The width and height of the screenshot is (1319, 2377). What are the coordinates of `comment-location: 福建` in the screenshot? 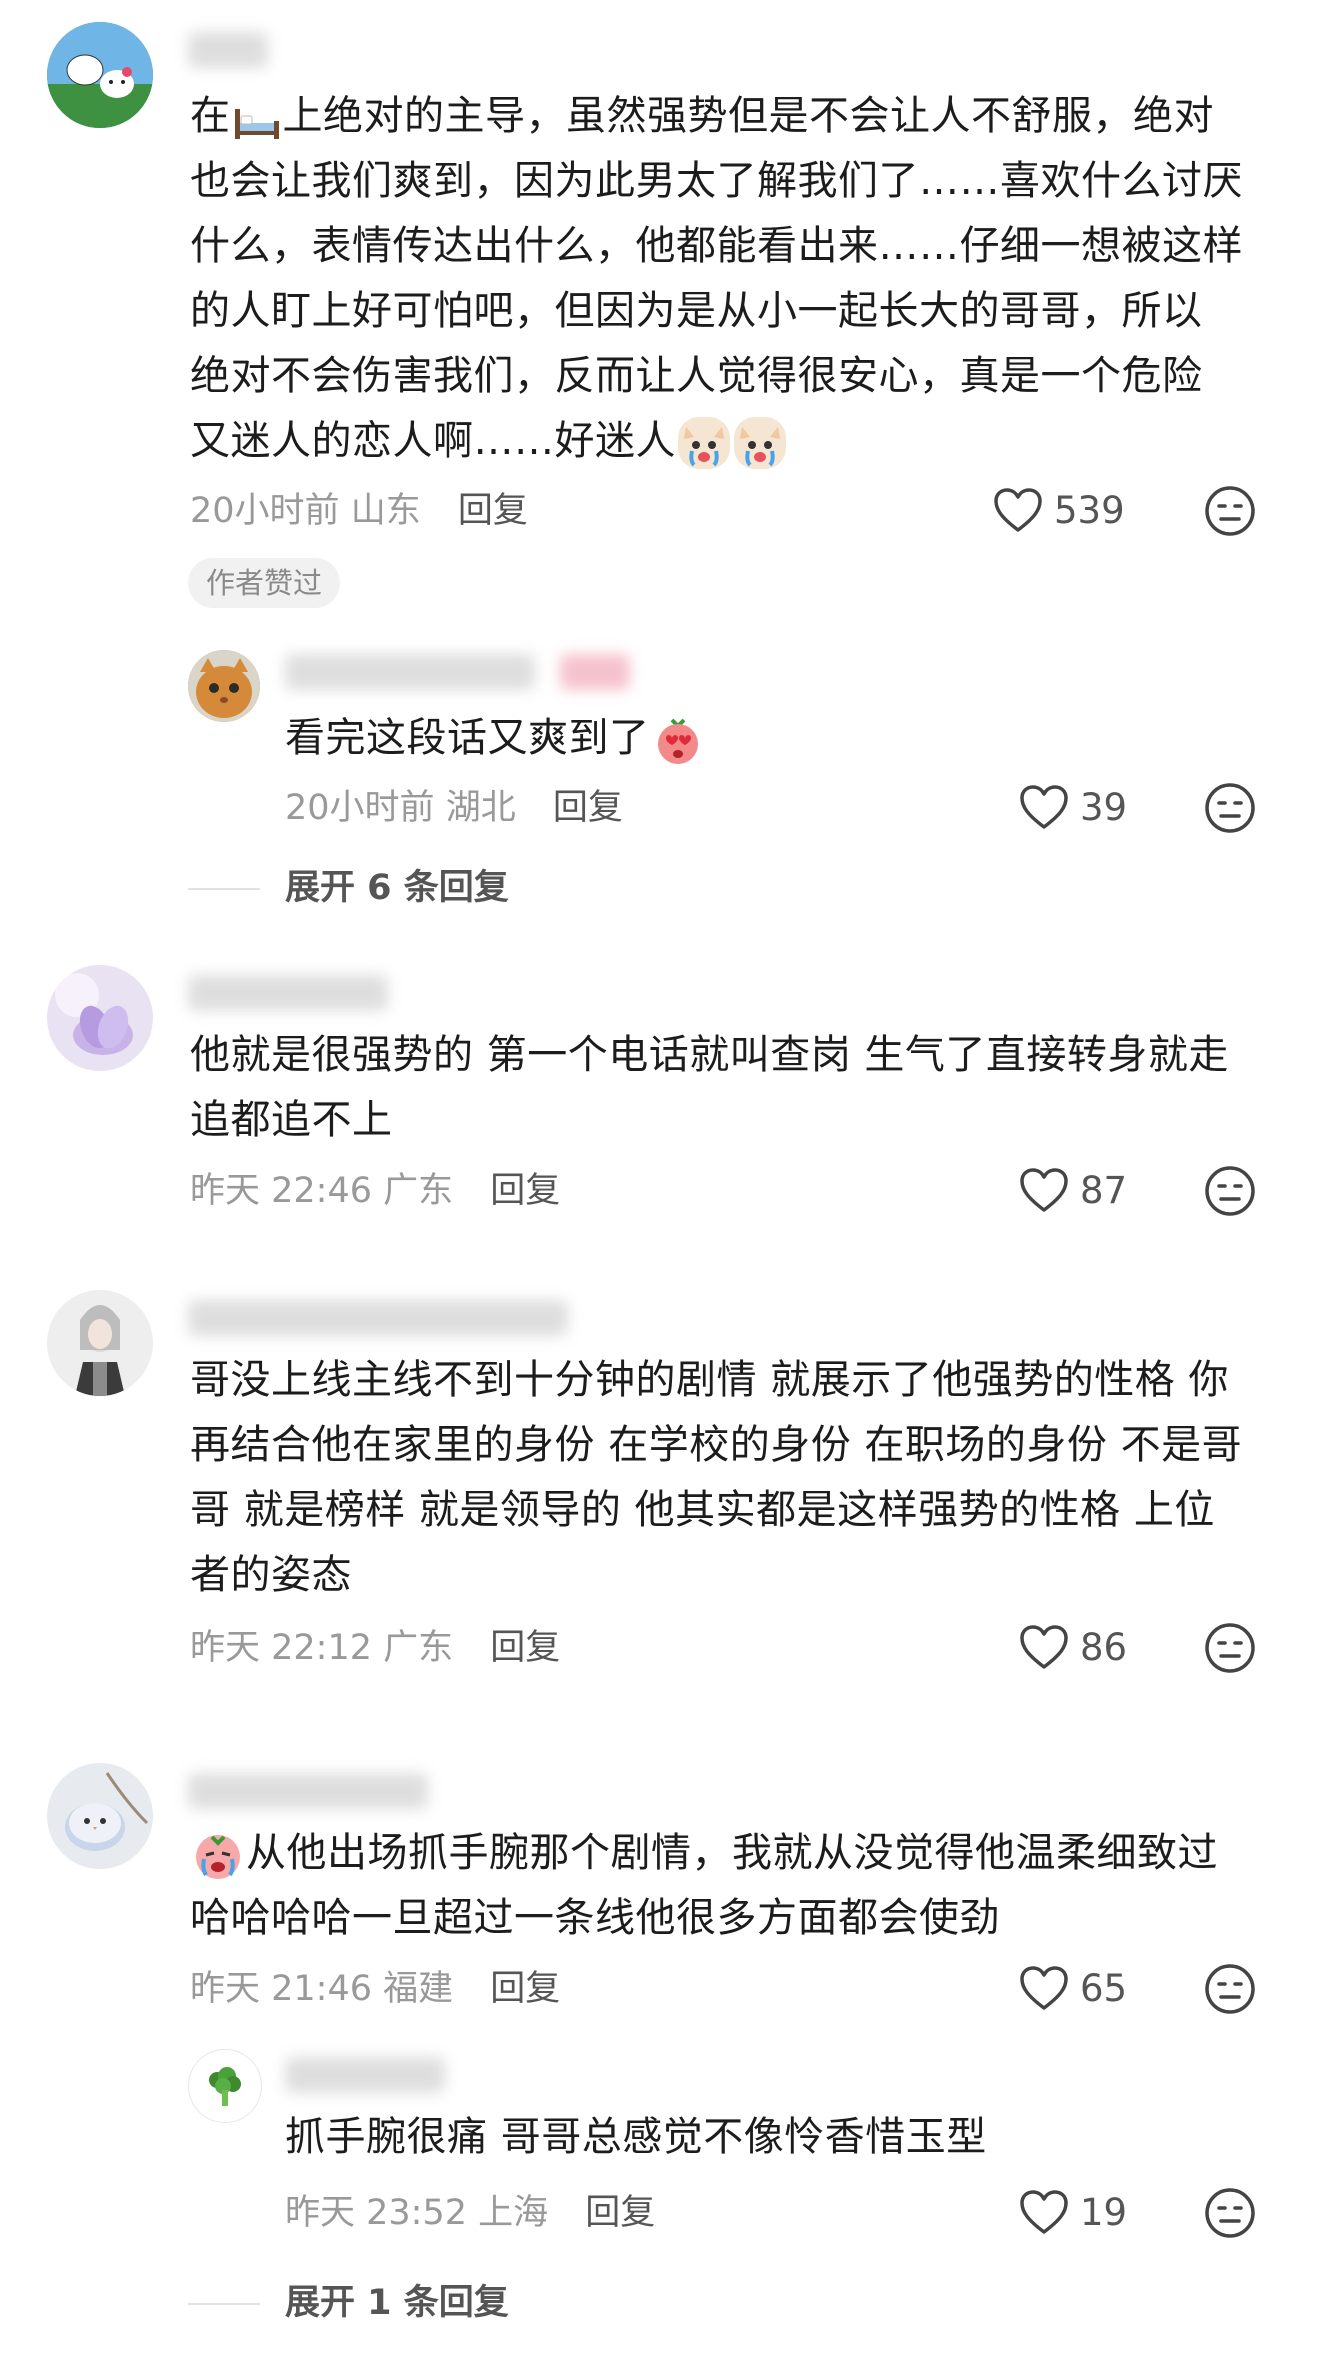 It's located at (418, 1989).